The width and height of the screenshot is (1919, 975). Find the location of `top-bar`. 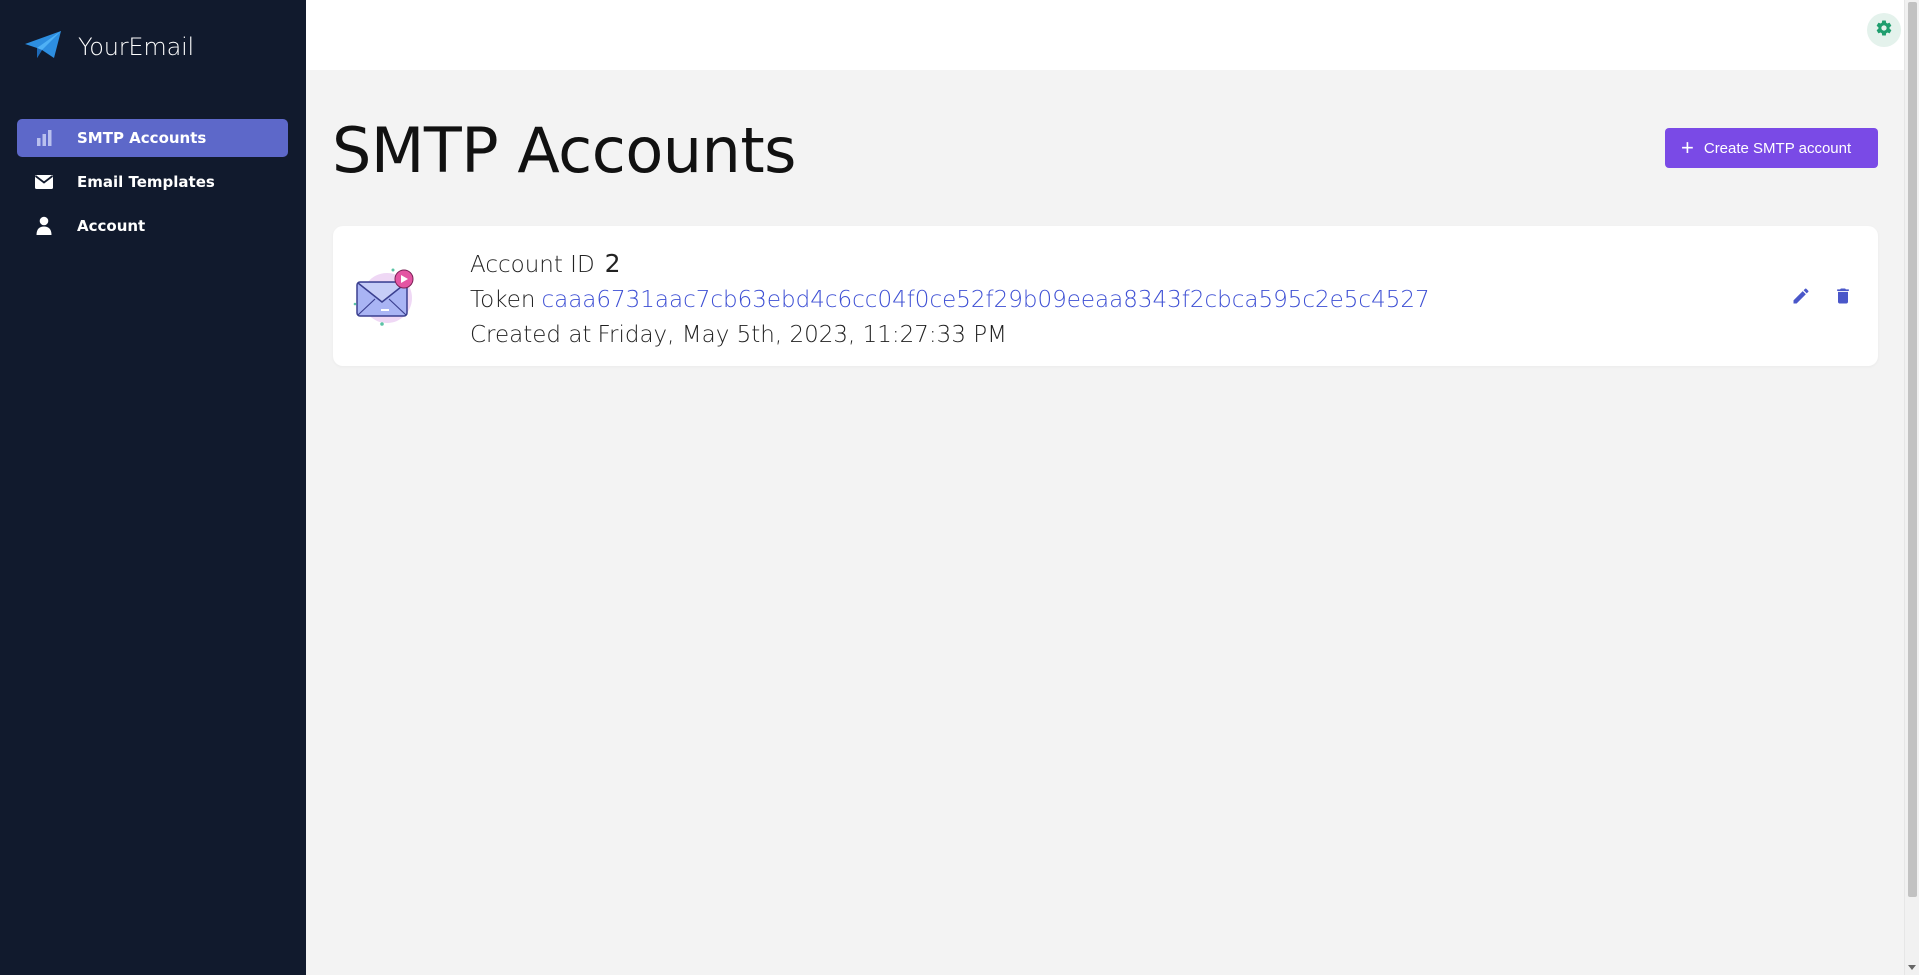

top-bar is located at coordinates (1105, 35).